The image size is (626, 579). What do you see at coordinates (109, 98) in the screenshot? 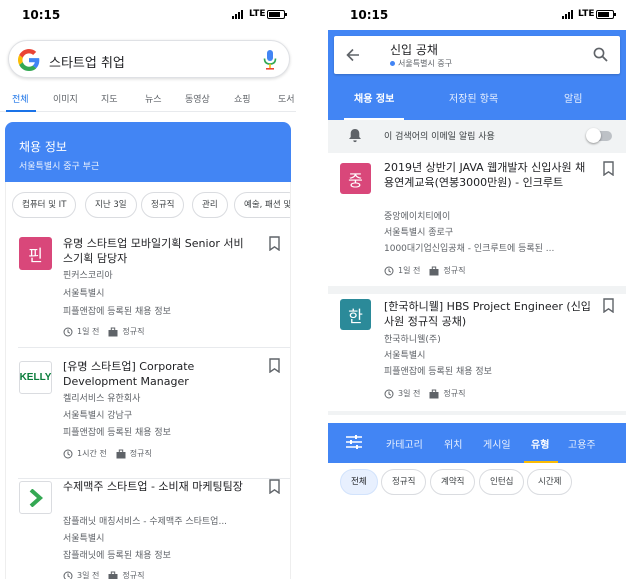
I see `tab-maps: 지도` at bounding box center [109, 98].